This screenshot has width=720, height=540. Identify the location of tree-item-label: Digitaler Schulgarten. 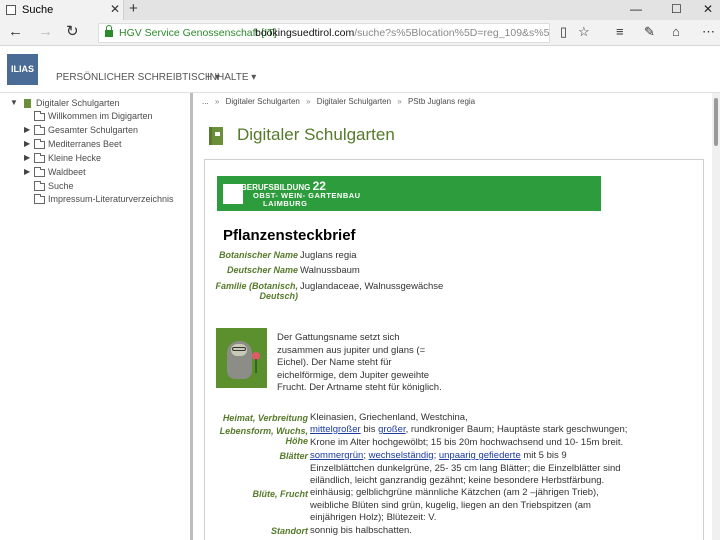
(78, 103).